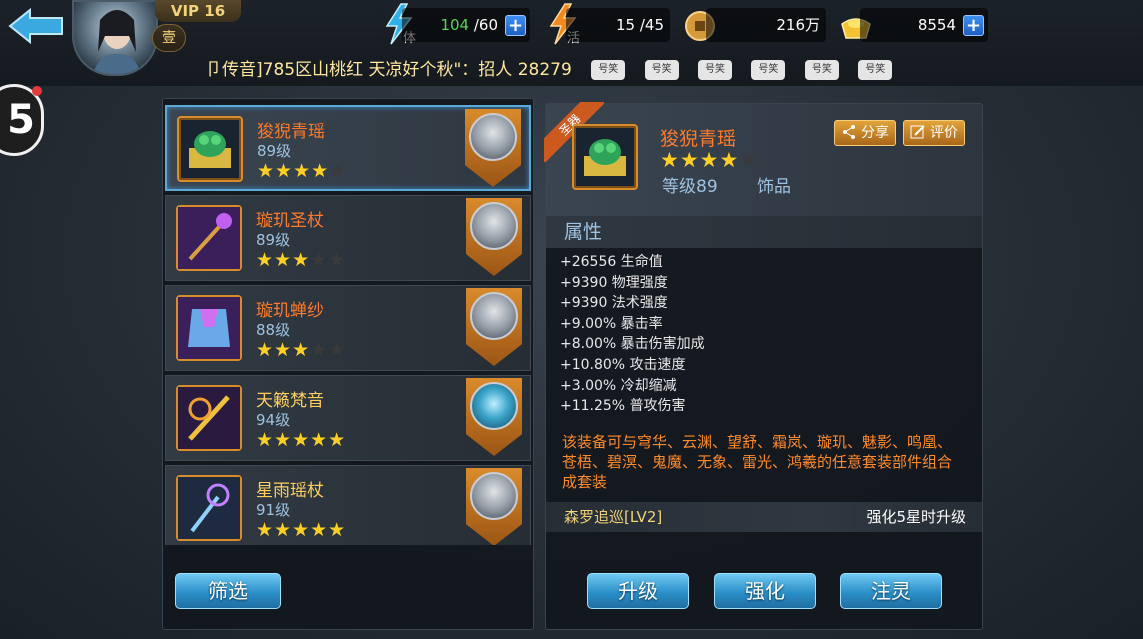 This screenshot has height=639, width=1143. What do you see at coordinates (774, 187) in the screenshot?
I see `detail-type: 饰品` at bounding box center [774, 187].